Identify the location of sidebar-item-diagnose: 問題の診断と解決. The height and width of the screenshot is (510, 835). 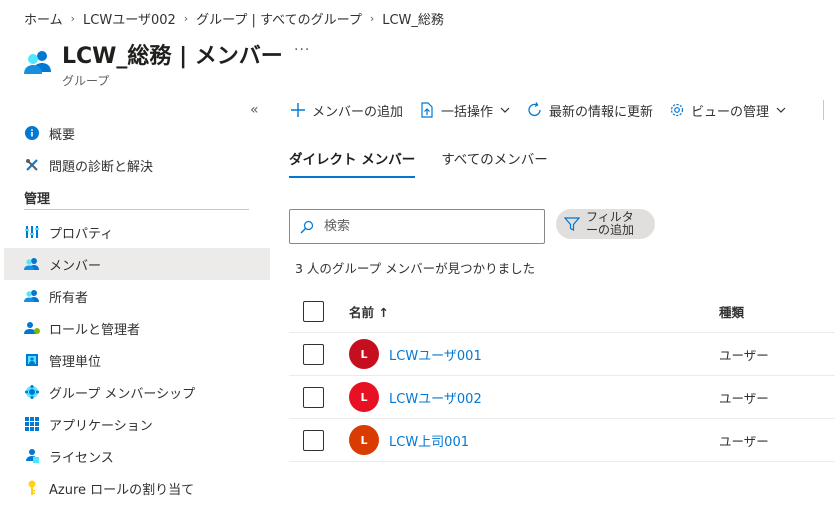
(135, 165).